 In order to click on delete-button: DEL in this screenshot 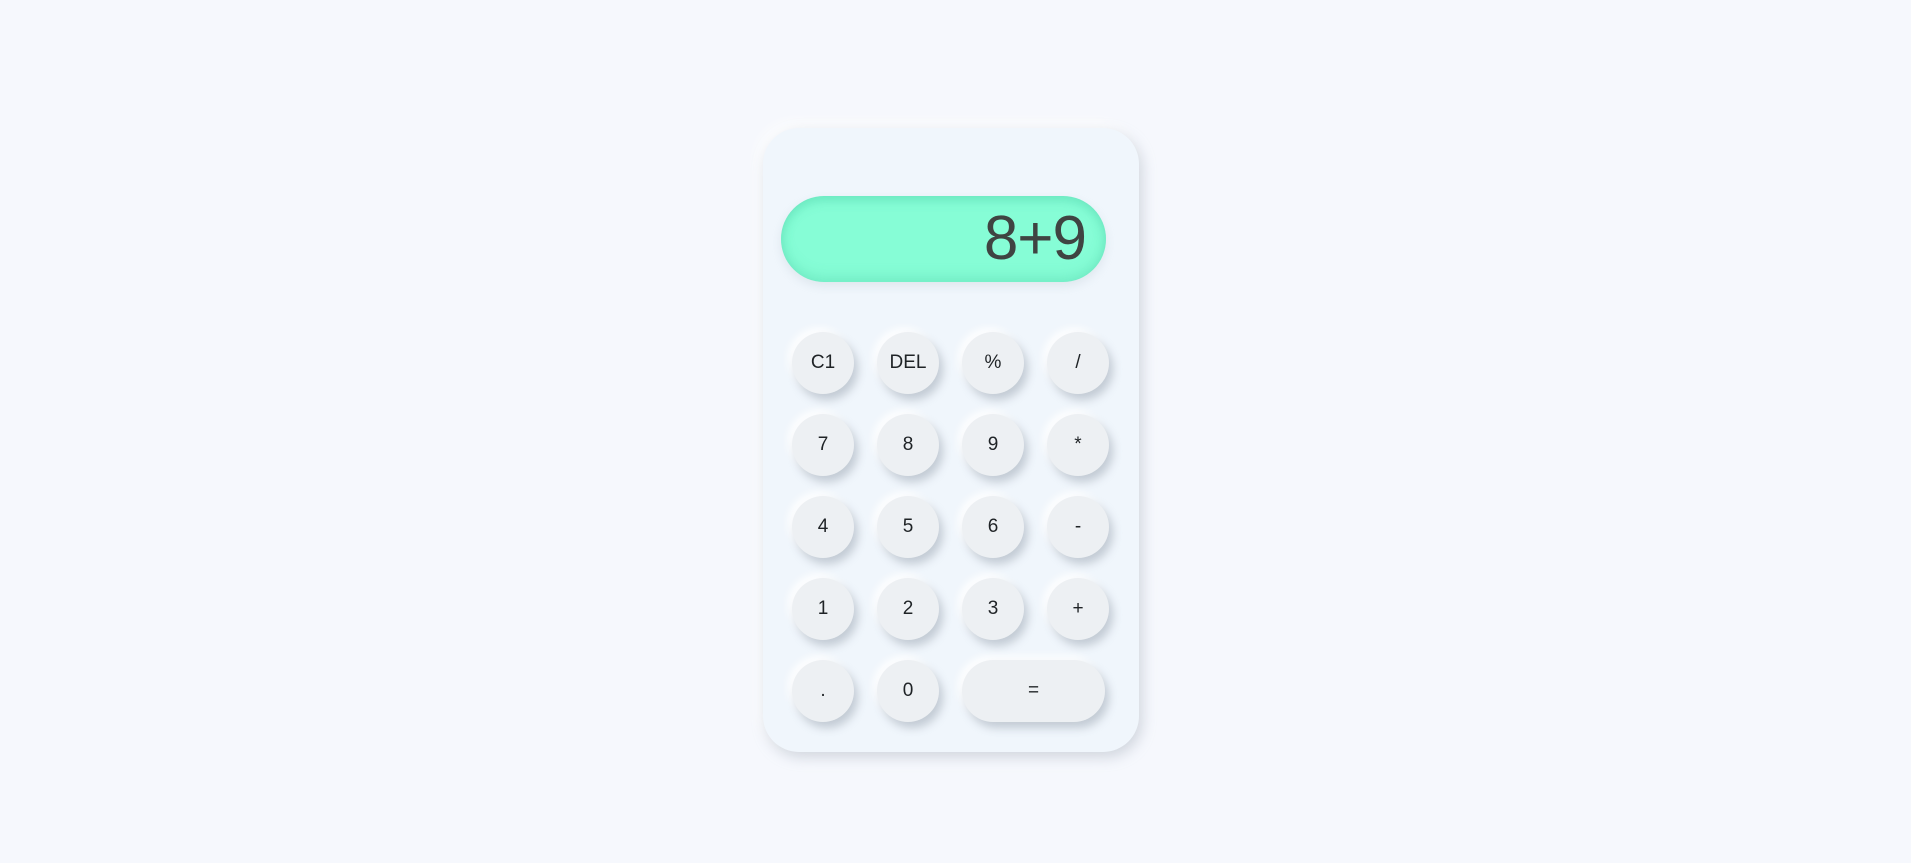, I will do `click(908, 363)`.